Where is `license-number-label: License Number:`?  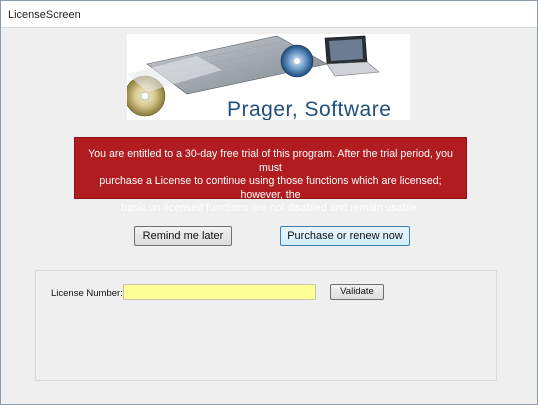 license-number-label: License Number: is located at coordinates (87, 293).